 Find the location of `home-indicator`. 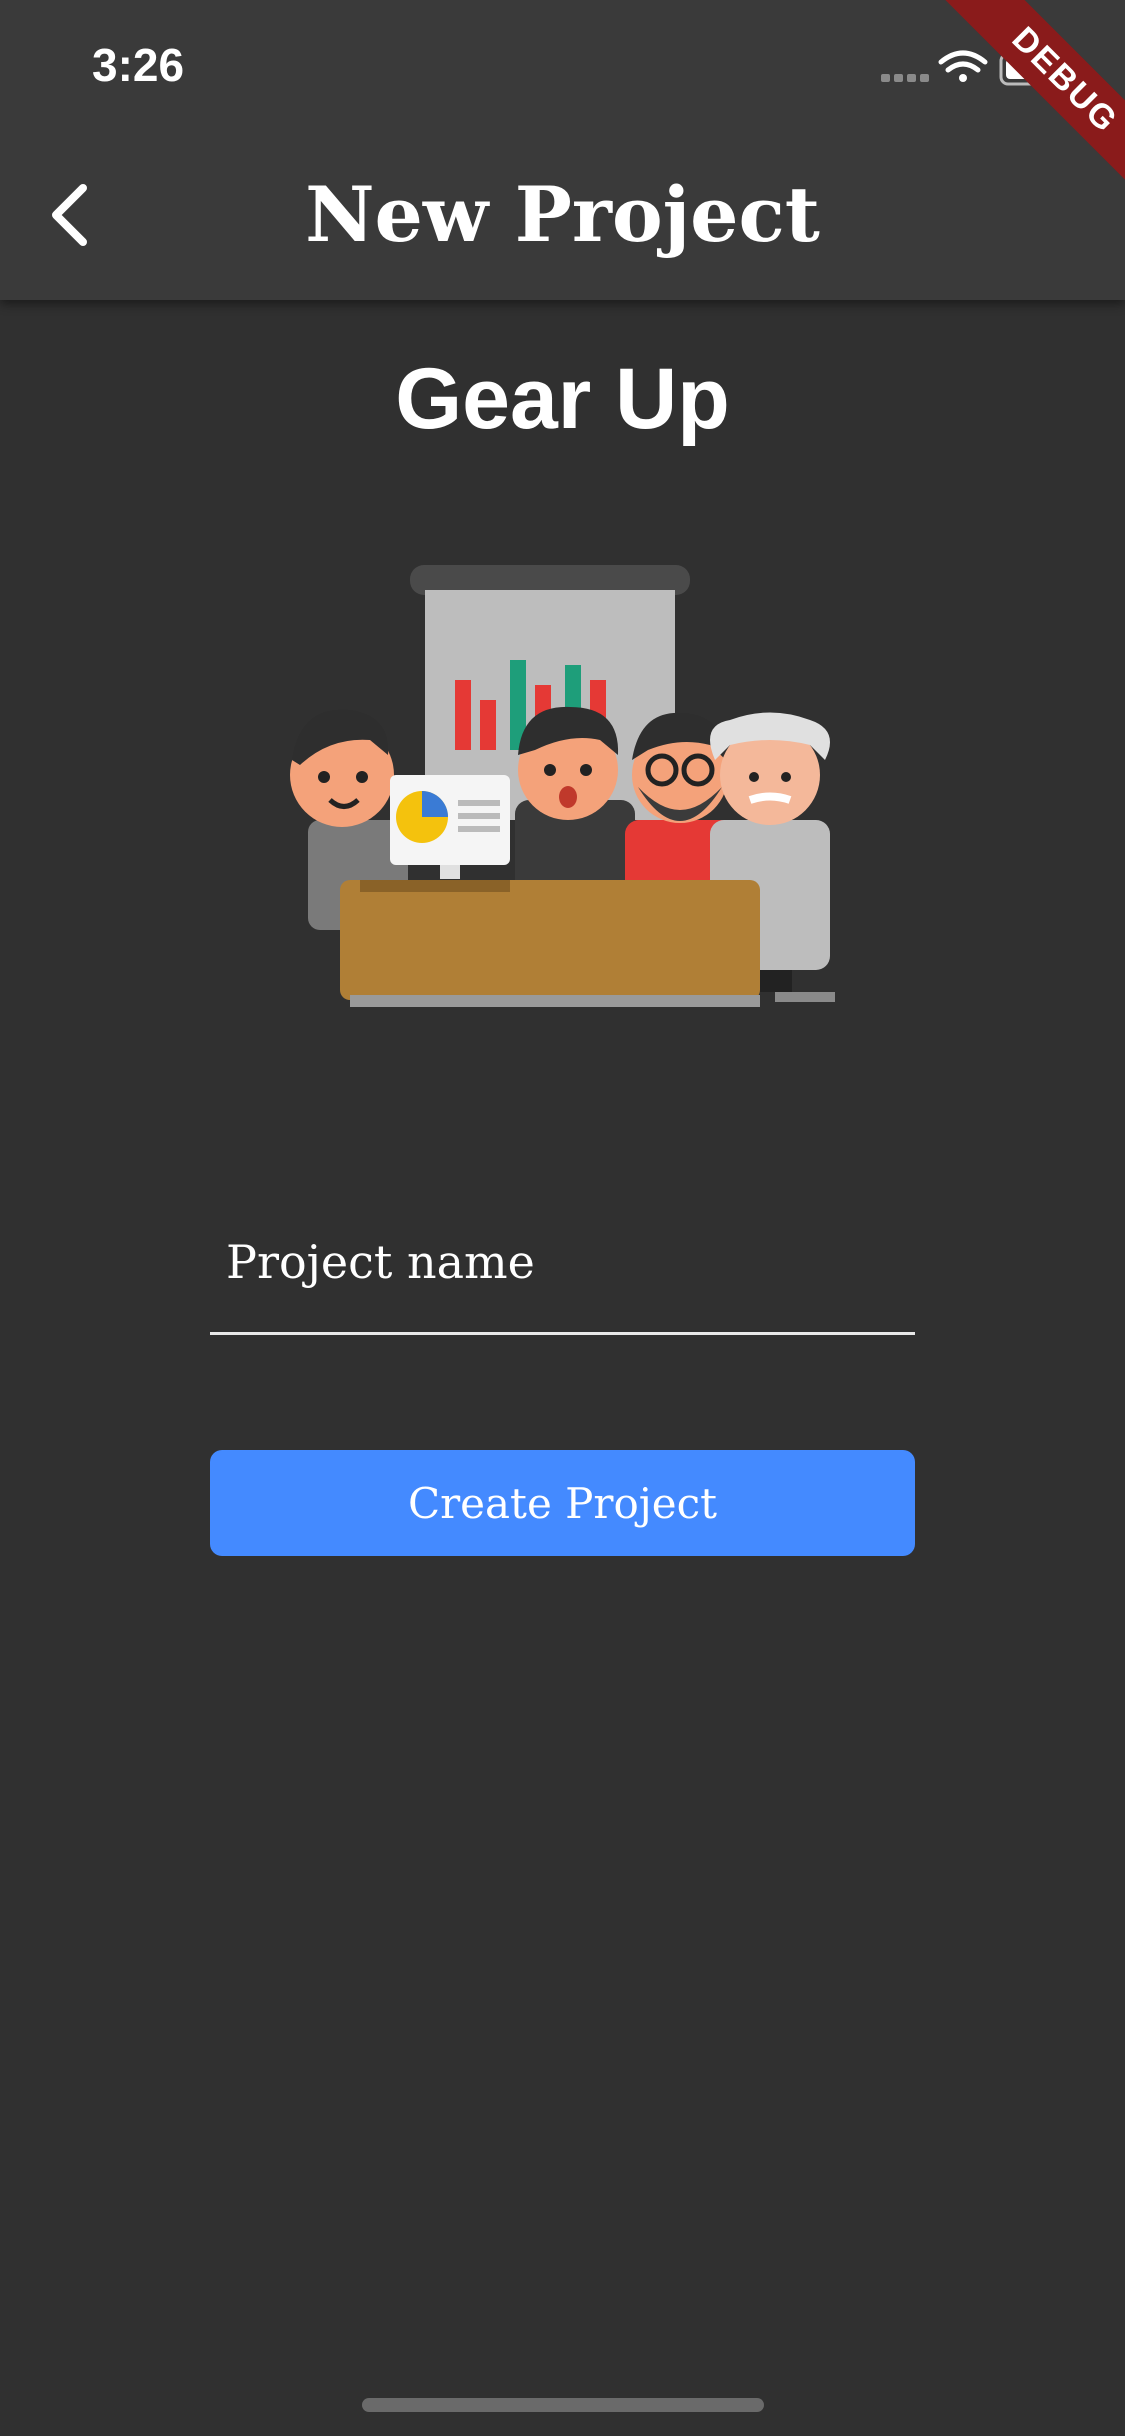

home-indicator is located at coordinates (563, 2405).